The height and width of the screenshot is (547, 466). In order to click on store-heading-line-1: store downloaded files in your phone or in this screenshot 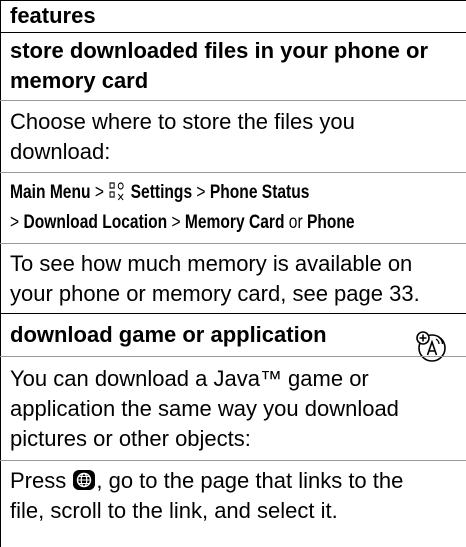, I will do `click(219, 50)`.